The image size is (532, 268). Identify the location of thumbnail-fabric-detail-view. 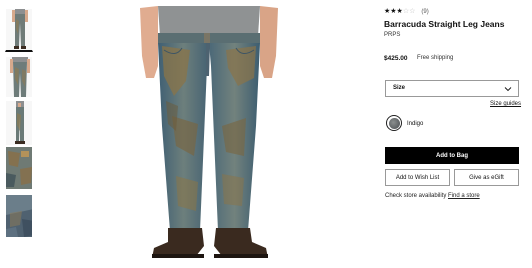
(19, 216).